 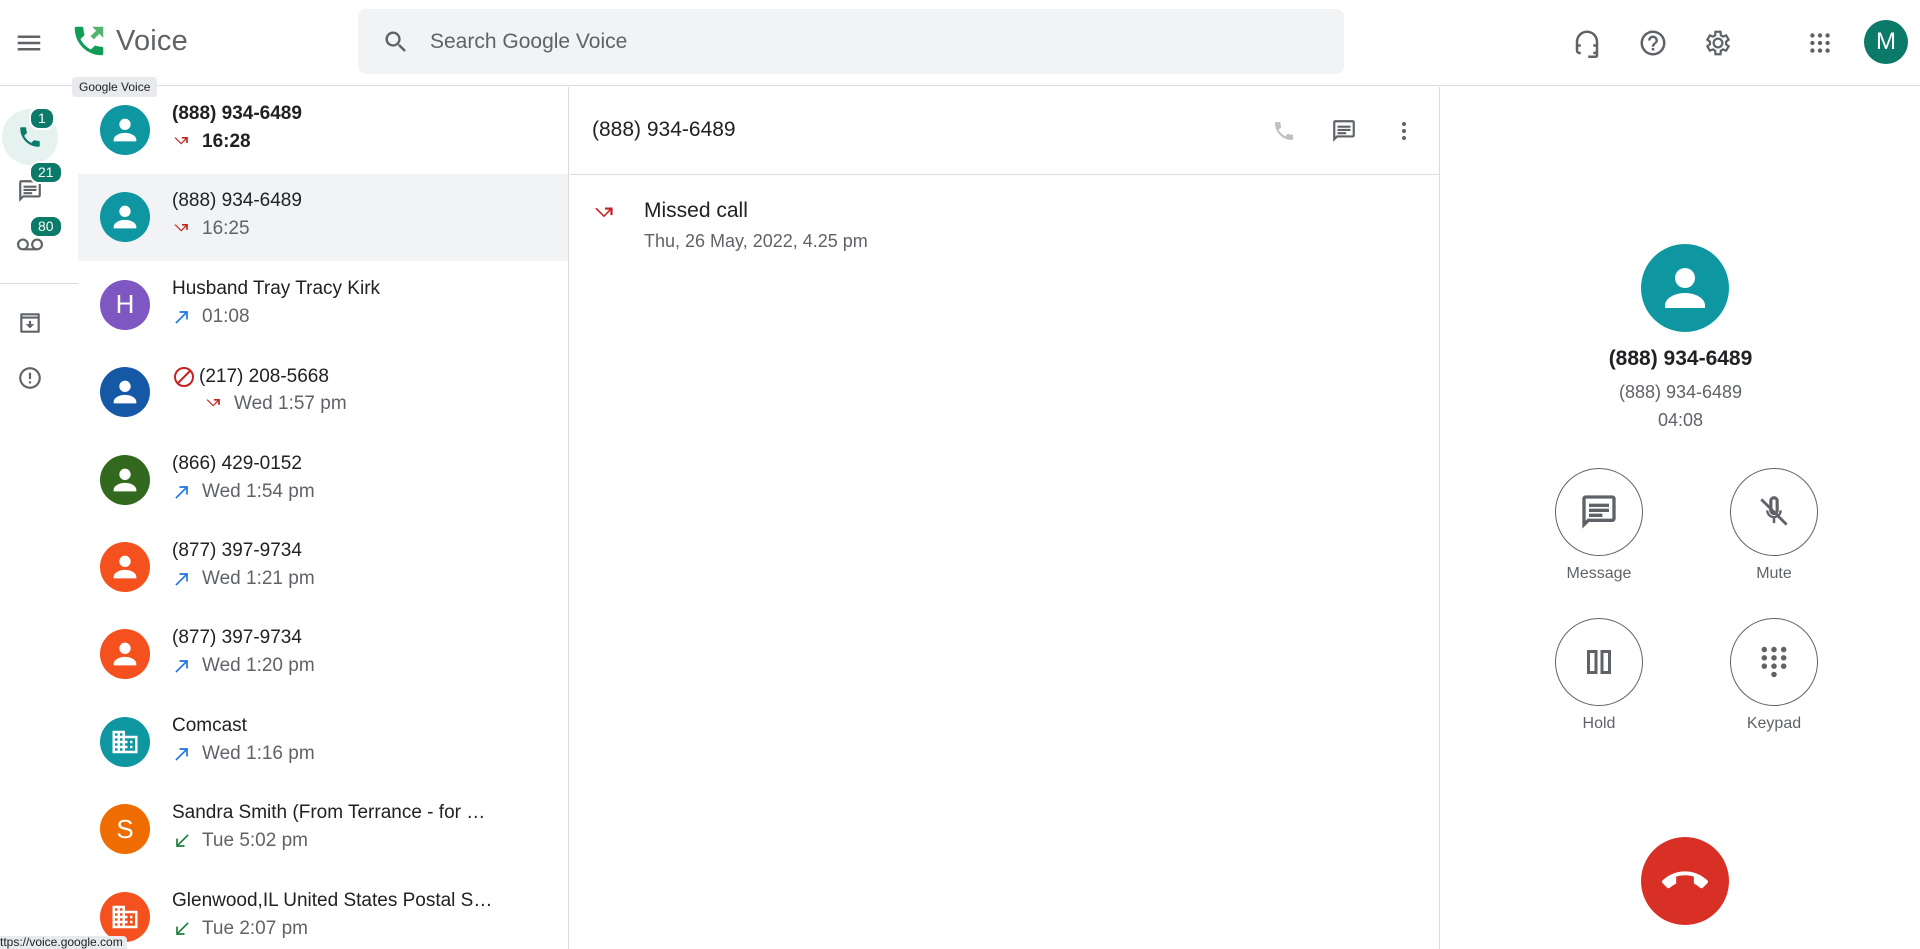 I want to click on message-button, so click(x=1599, y=512).